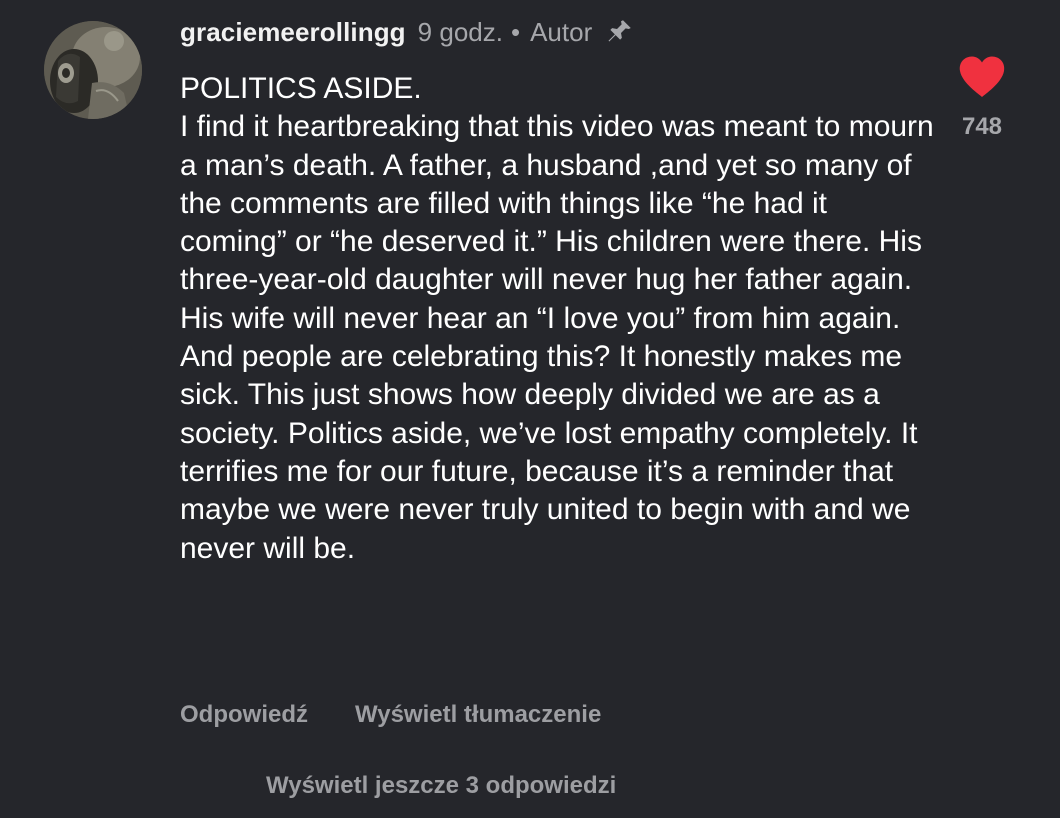 Image resolution: width=1060 pixels, height=818 pixels. I want to click on avatar, so click(93, 70).